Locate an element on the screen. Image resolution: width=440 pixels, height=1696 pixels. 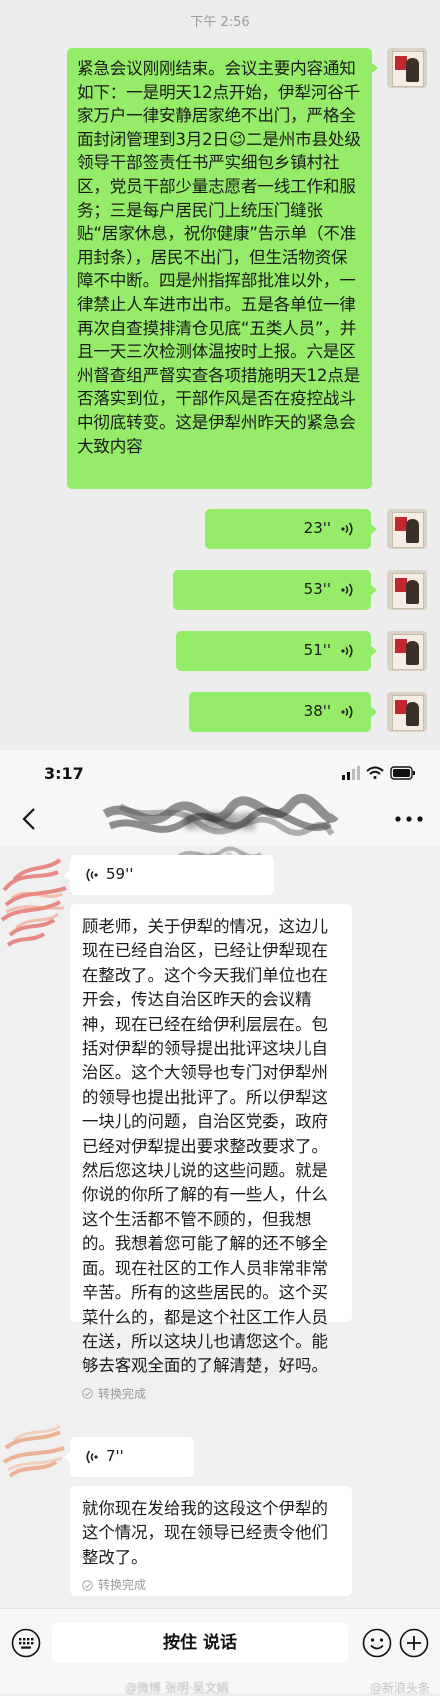
voice-message: 53'' is located at coordinates (275, 590).